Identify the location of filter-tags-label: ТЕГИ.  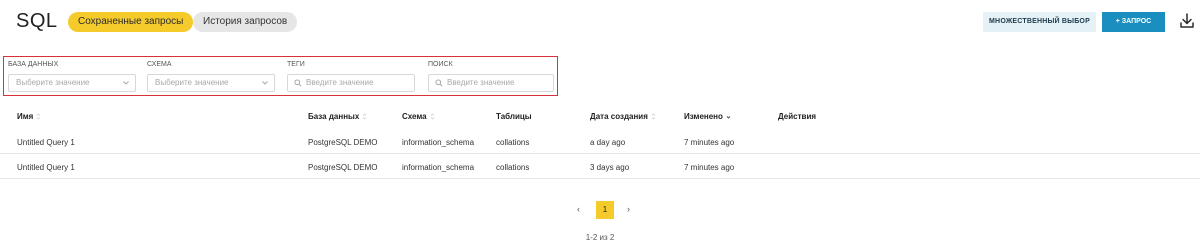
(296, 64).